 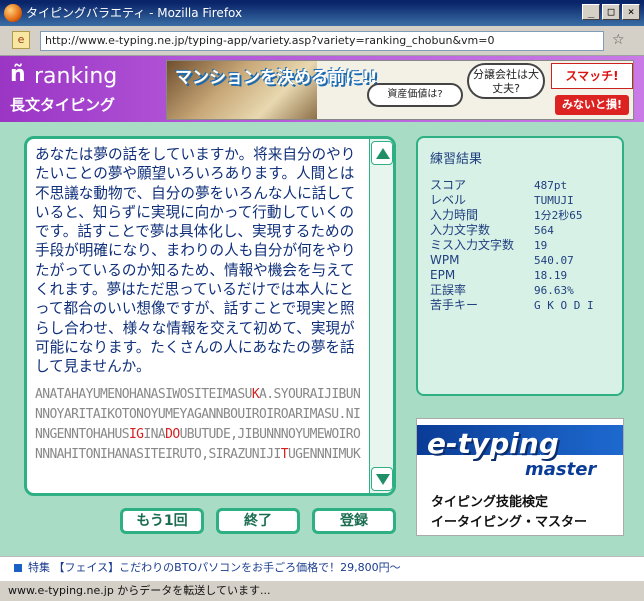 I want to click on result-label: ミス入力文字数, so click(x=472, y=245).